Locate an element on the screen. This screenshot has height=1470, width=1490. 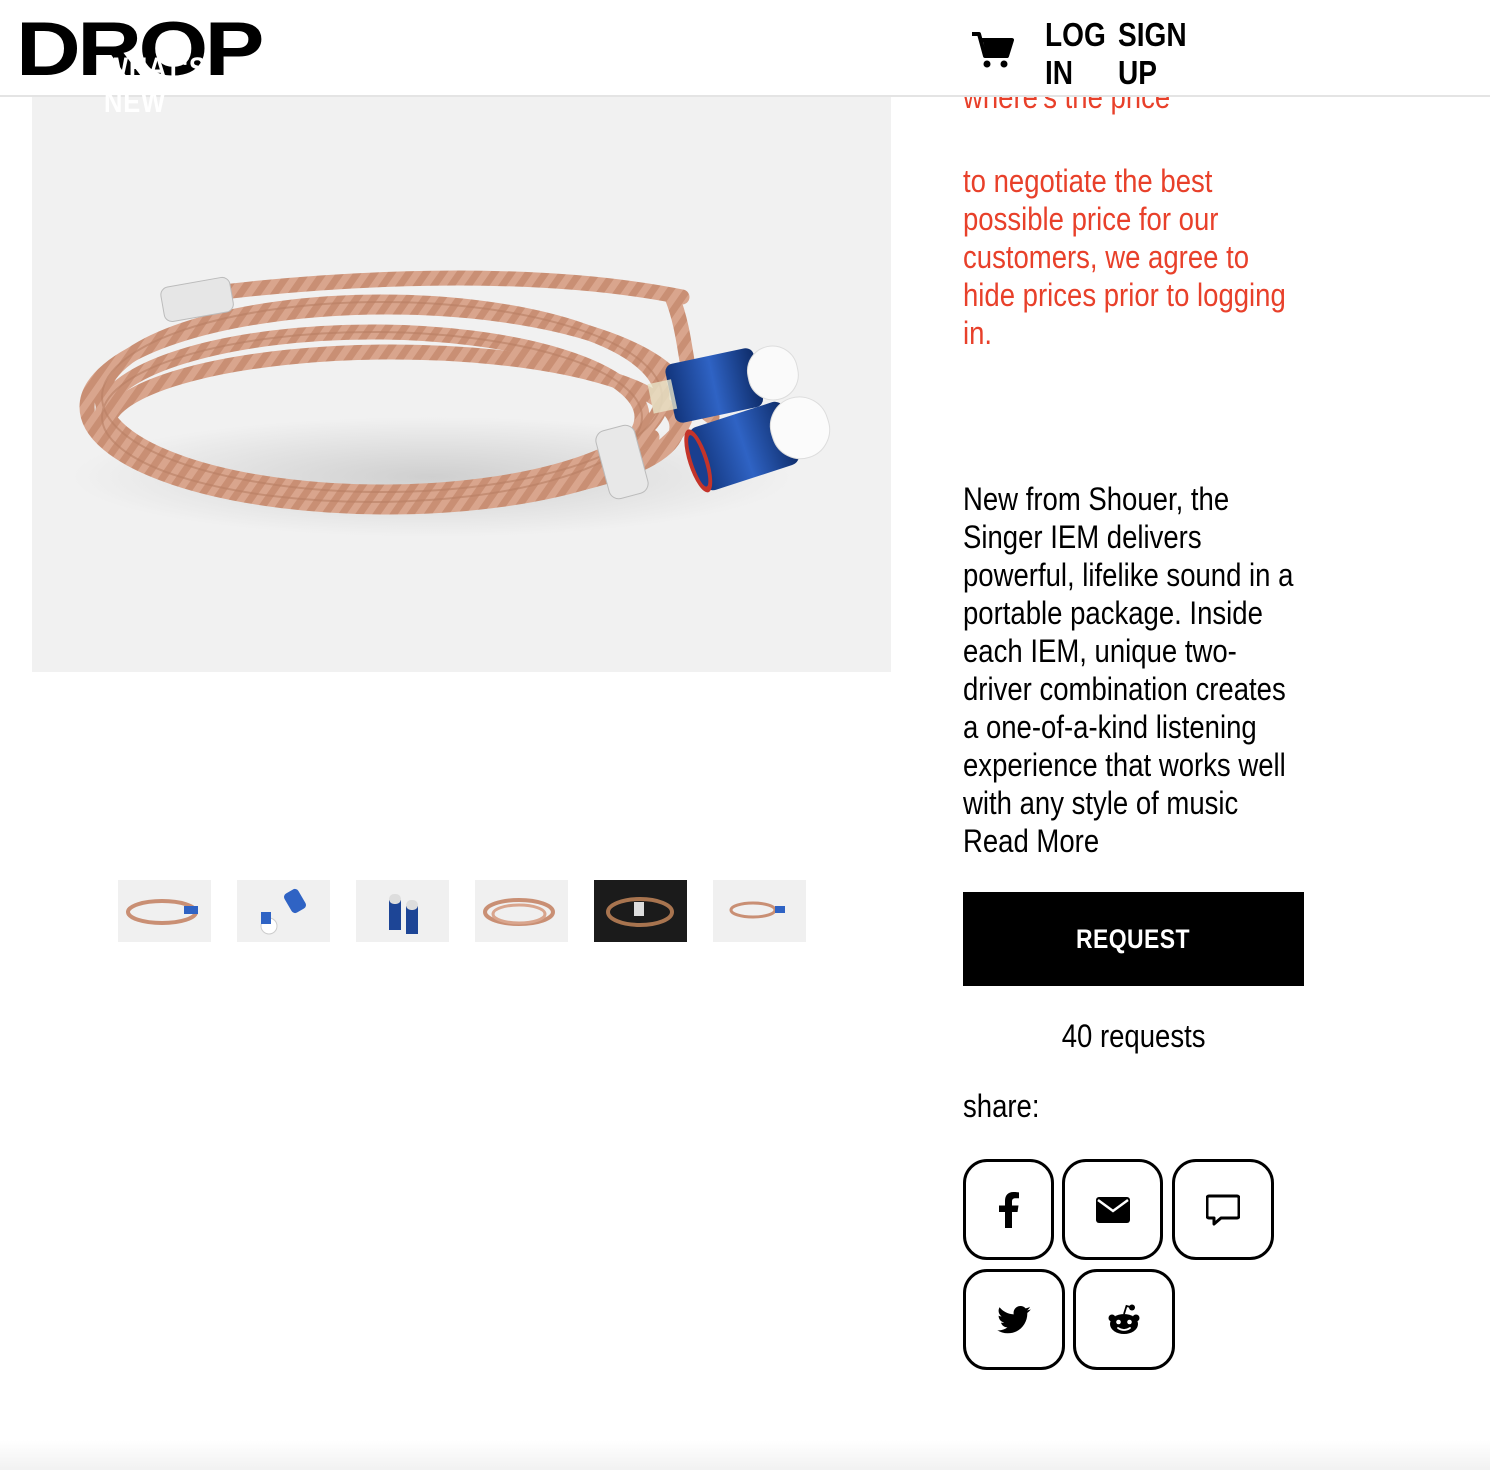
share-facebook-button is located at coordinates (1008, 1209).